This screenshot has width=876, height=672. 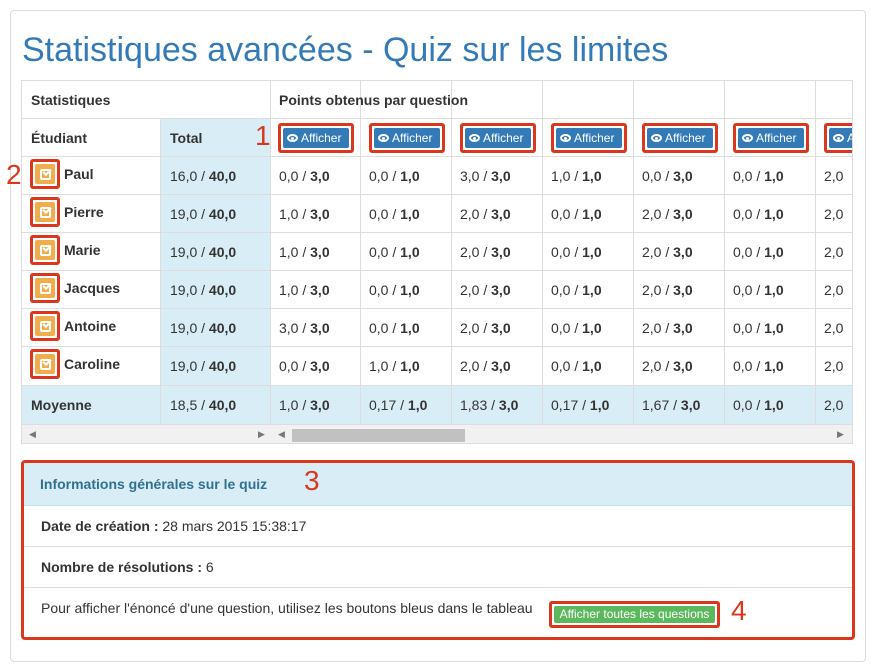 I want to click on scrollbar-thumb, so click(x=378, y=435).